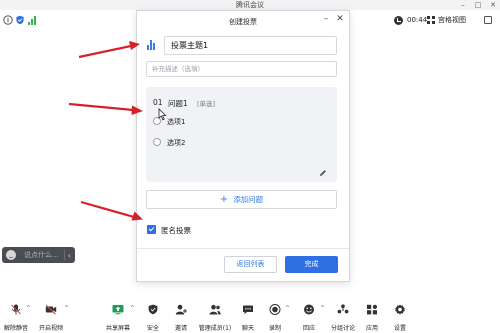 The image size is (500, 333). What do you see at coordinates (8, 20) in the screenshot?
I see `info-icon` at bounding box center [8, 20].